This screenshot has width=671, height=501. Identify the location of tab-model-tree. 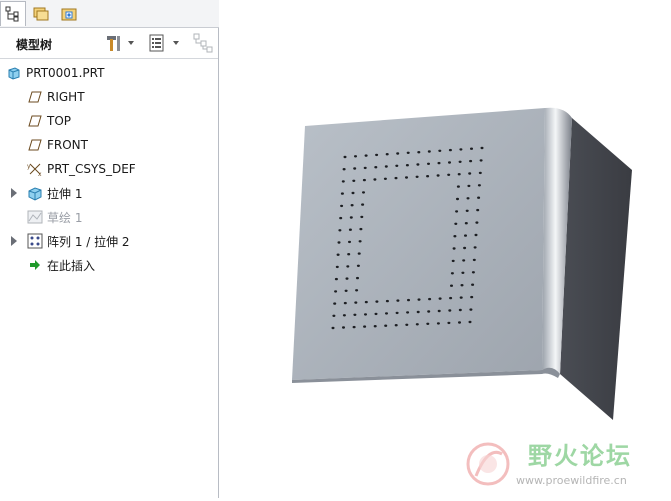
(13, 13).